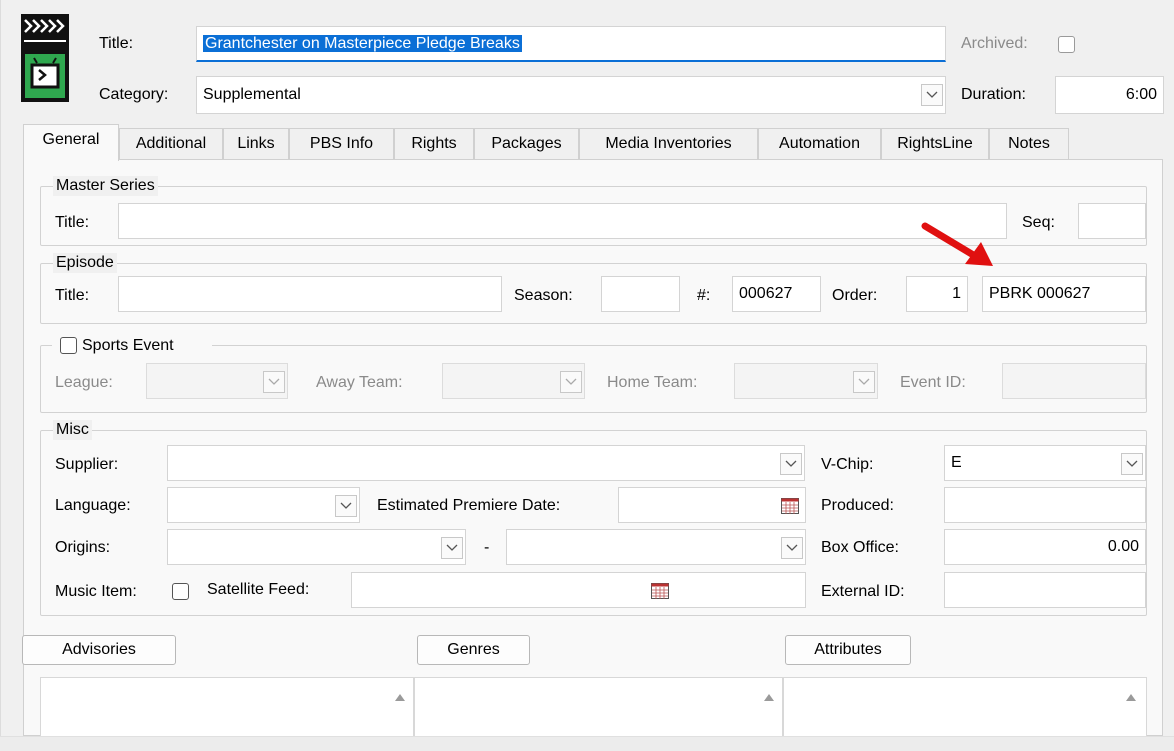 The width and height of the screenshot is (1174, 751). Describe the element at coordinates (598, 707) in the screenshot. I see `genres-list` at that location.